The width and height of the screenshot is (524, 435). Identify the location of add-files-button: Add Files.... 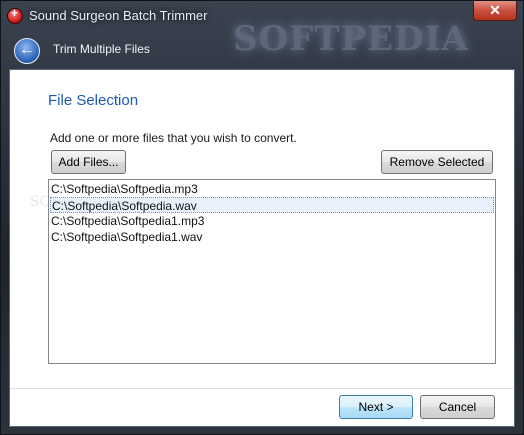
(88, 162).